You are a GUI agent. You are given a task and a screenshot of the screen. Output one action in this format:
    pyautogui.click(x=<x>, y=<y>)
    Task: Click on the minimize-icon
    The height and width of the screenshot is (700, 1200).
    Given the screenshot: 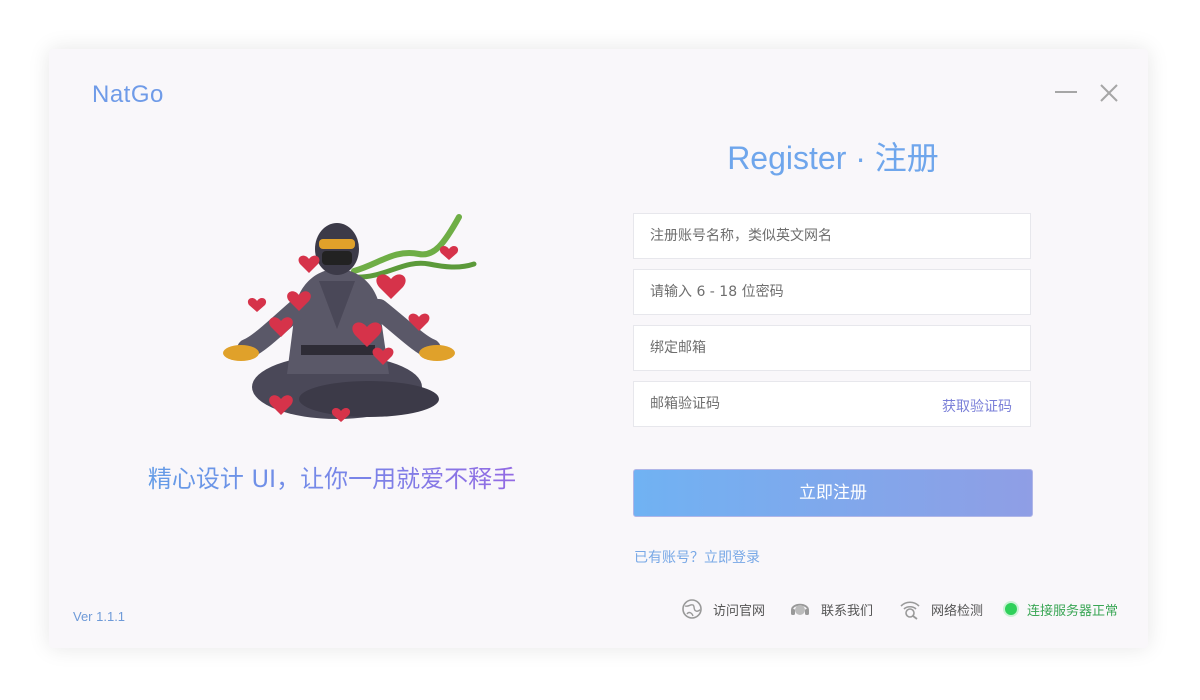 What is the action you would take?
    pyautogui.click(x=1067, y=92)
    